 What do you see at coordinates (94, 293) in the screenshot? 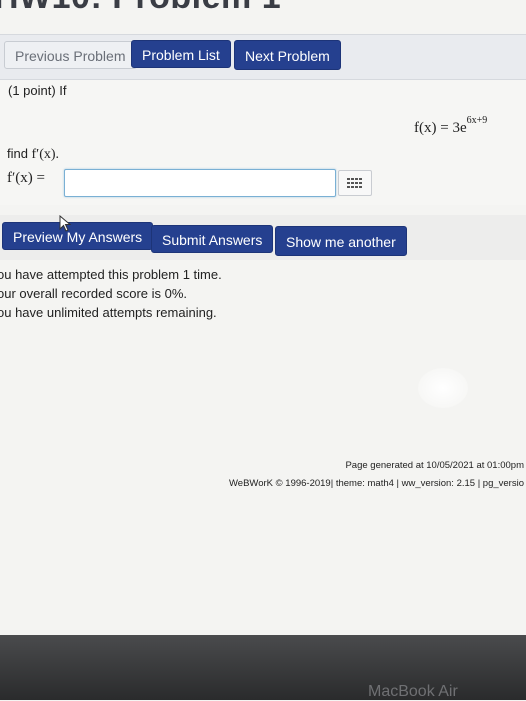
I see `score-message: our overall recorded score is 0%.` at bounding box center [94, 293].